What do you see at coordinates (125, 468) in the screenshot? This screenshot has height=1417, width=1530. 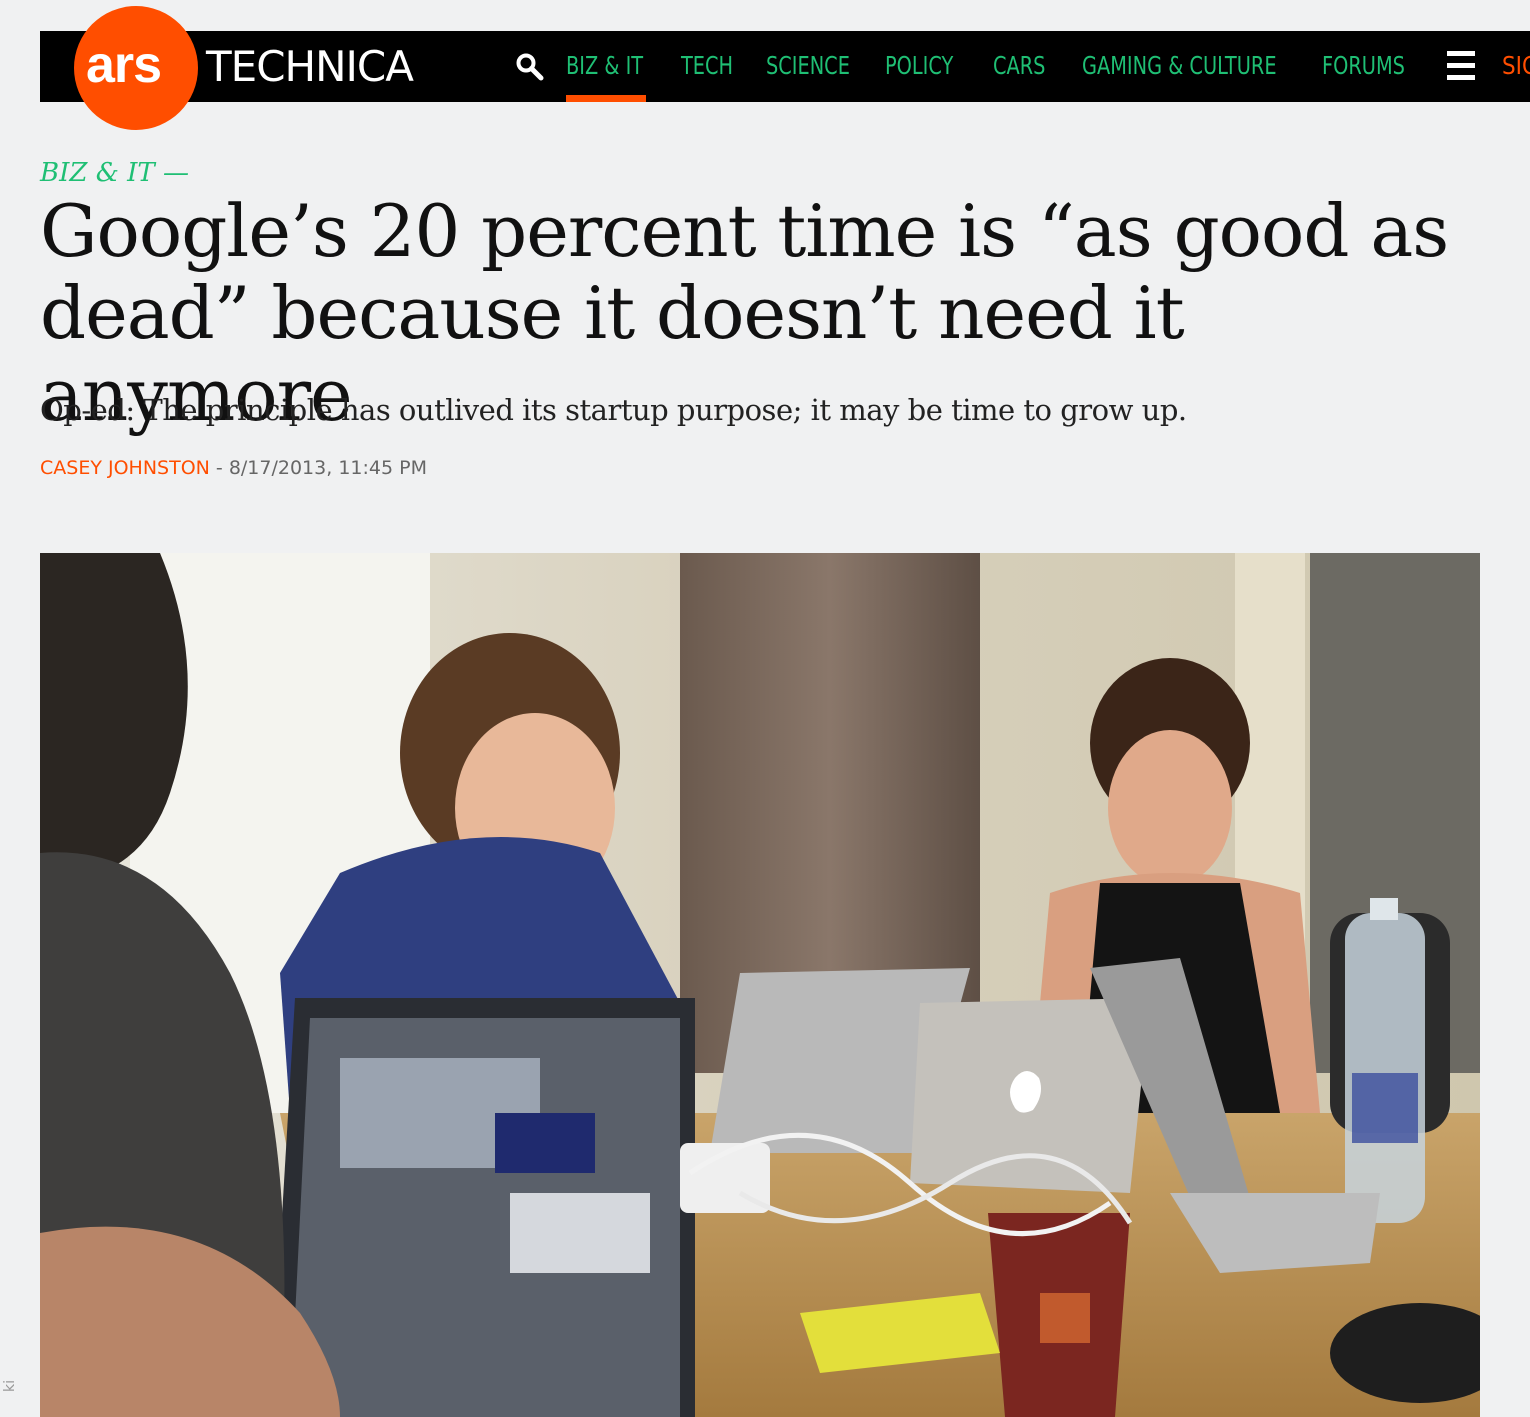 I see `author-link: CASEY JOHNSTON` at bounding box center [125, 468].